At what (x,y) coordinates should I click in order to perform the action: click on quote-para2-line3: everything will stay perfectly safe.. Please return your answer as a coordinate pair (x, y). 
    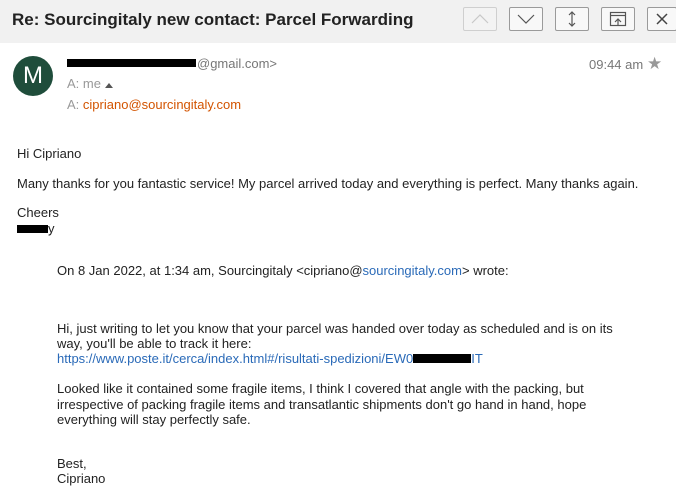
    Looking at the image, I should click on (154, 419).